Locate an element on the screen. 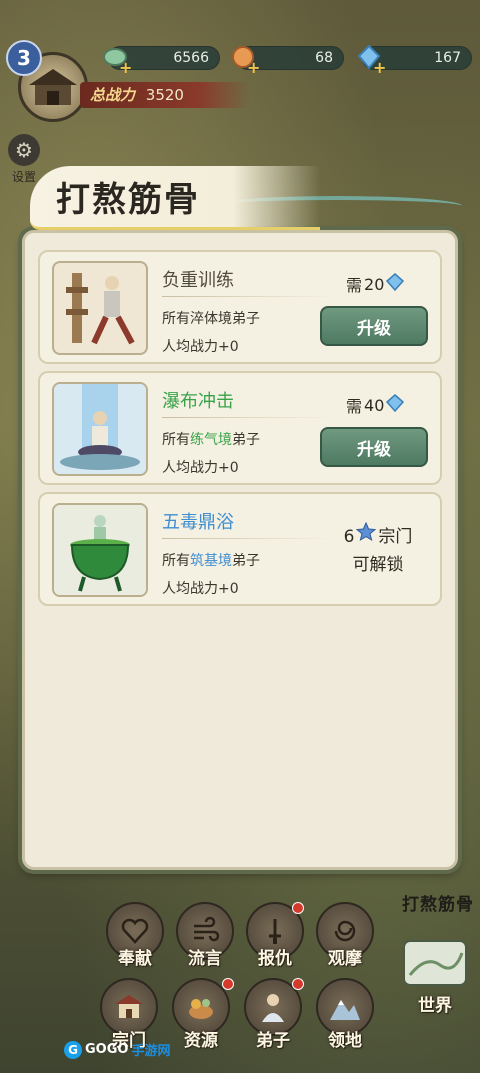 This screenshot has height=1073, width=480. crystal-value: 167 is located at coordinates (447, 58).